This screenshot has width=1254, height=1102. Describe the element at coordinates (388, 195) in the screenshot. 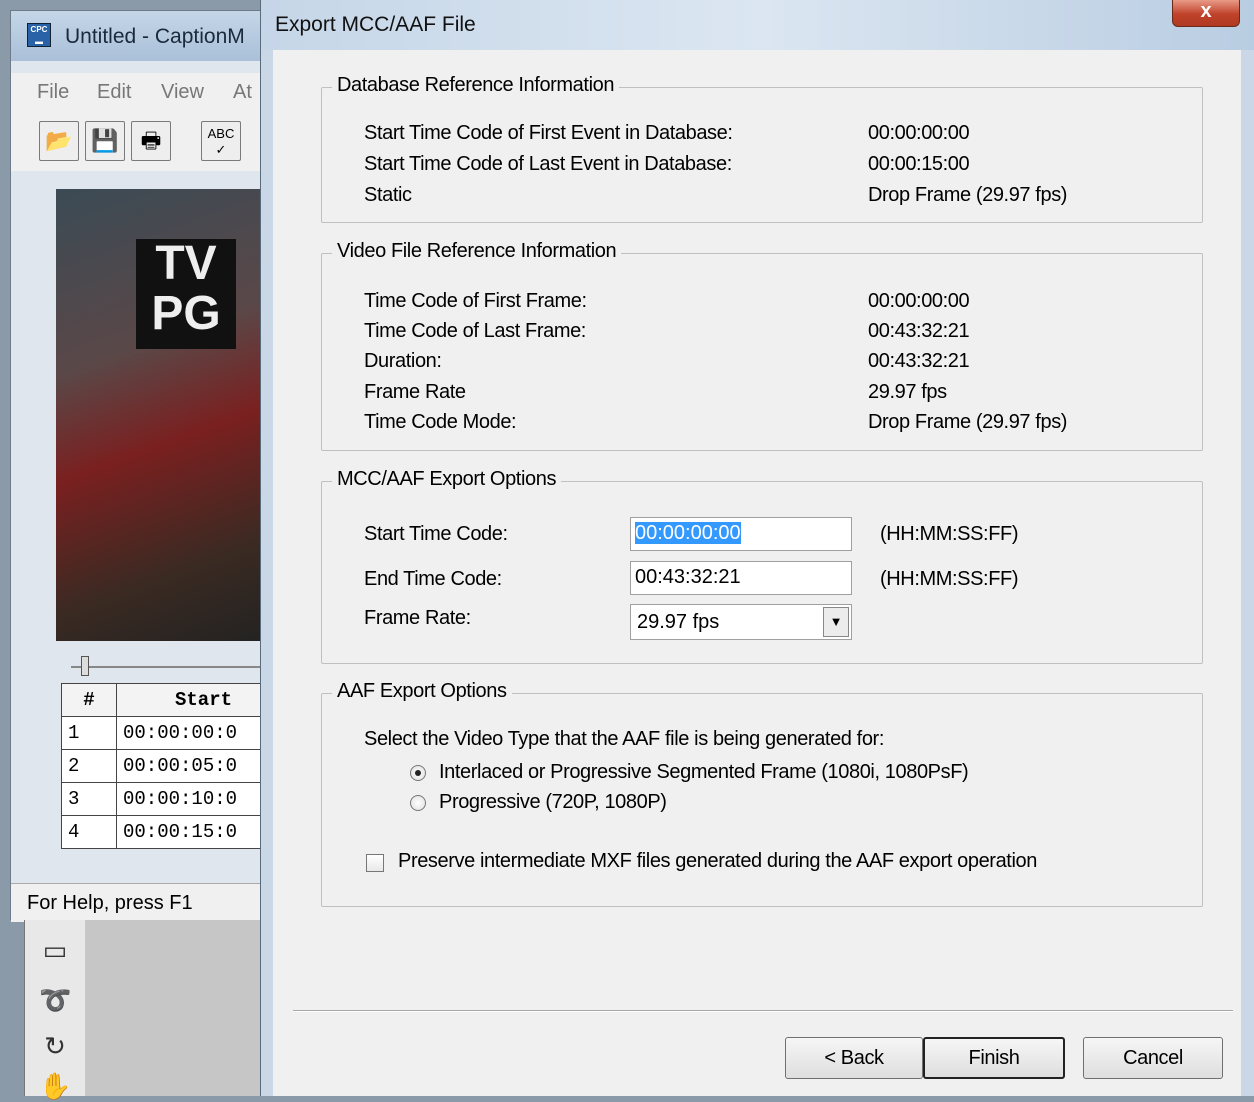

I see `static-label: Static` at that location.